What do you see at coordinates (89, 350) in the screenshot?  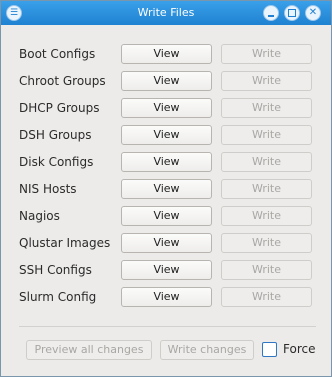 I see `preview-all-changes-button: Preview all changes` at bounding box center [89, 350].